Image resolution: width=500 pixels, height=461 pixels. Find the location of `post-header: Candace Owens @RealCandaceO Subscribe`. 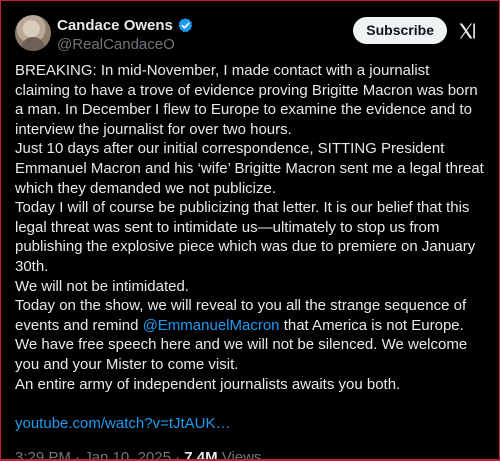

post-header: Candace Owens @RealCandaceO Subscribe is located at coordinates (251, 33).